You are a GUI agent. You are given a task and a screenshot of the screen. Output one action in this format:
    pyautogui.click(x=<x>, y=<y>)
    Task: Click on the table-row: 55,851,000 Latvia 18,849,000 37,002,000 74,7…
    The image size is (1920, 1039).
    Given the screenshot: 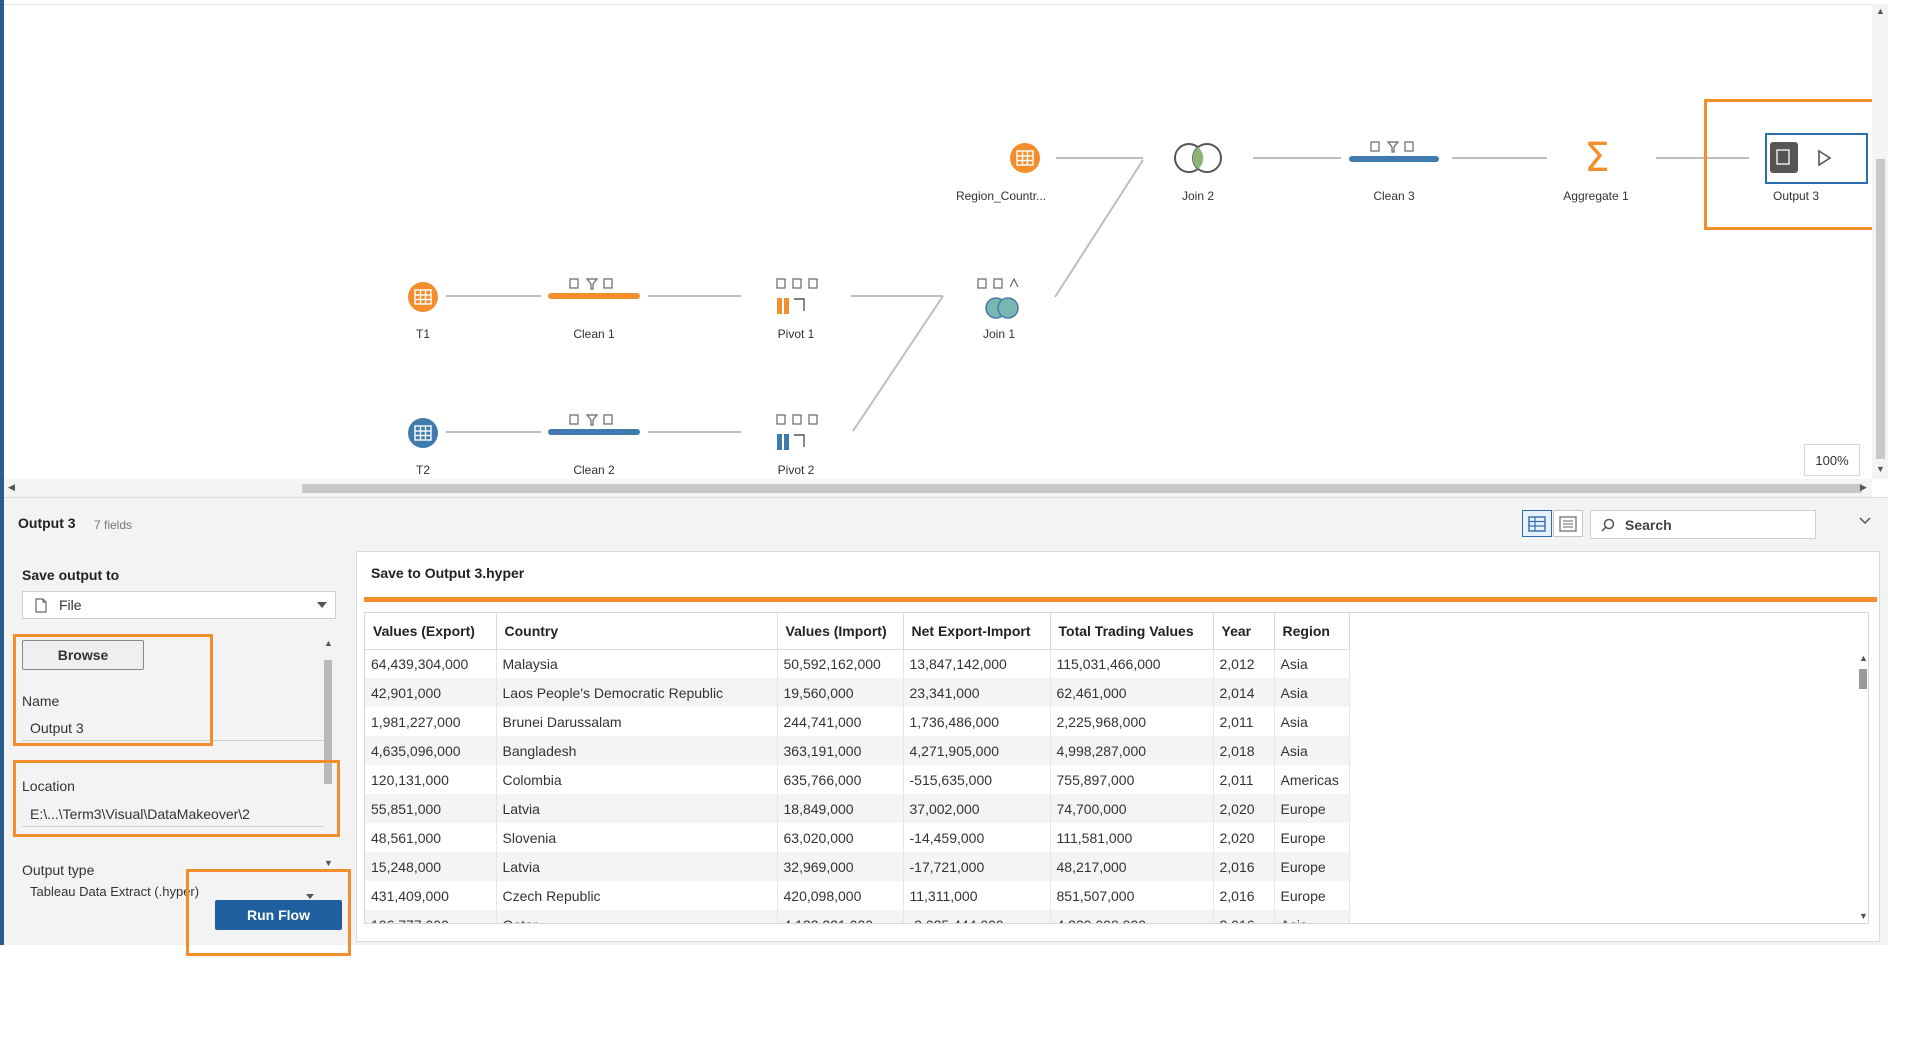 What is the action you would take?
    pyautogui.click(x=857, y=808)
    